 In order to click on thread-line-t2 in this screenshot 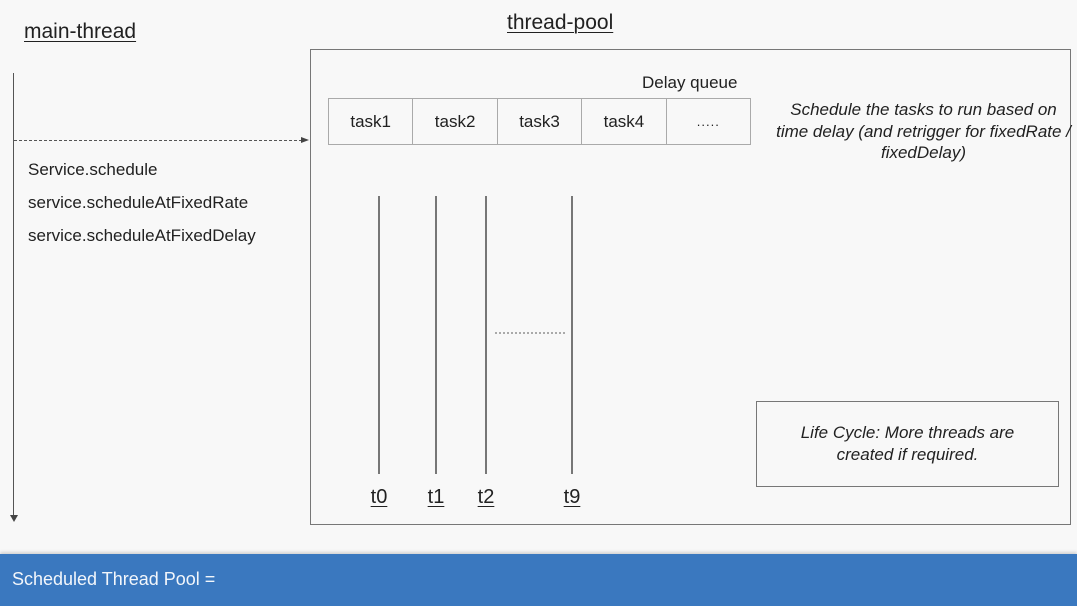, I will do `click(486, 335)`.